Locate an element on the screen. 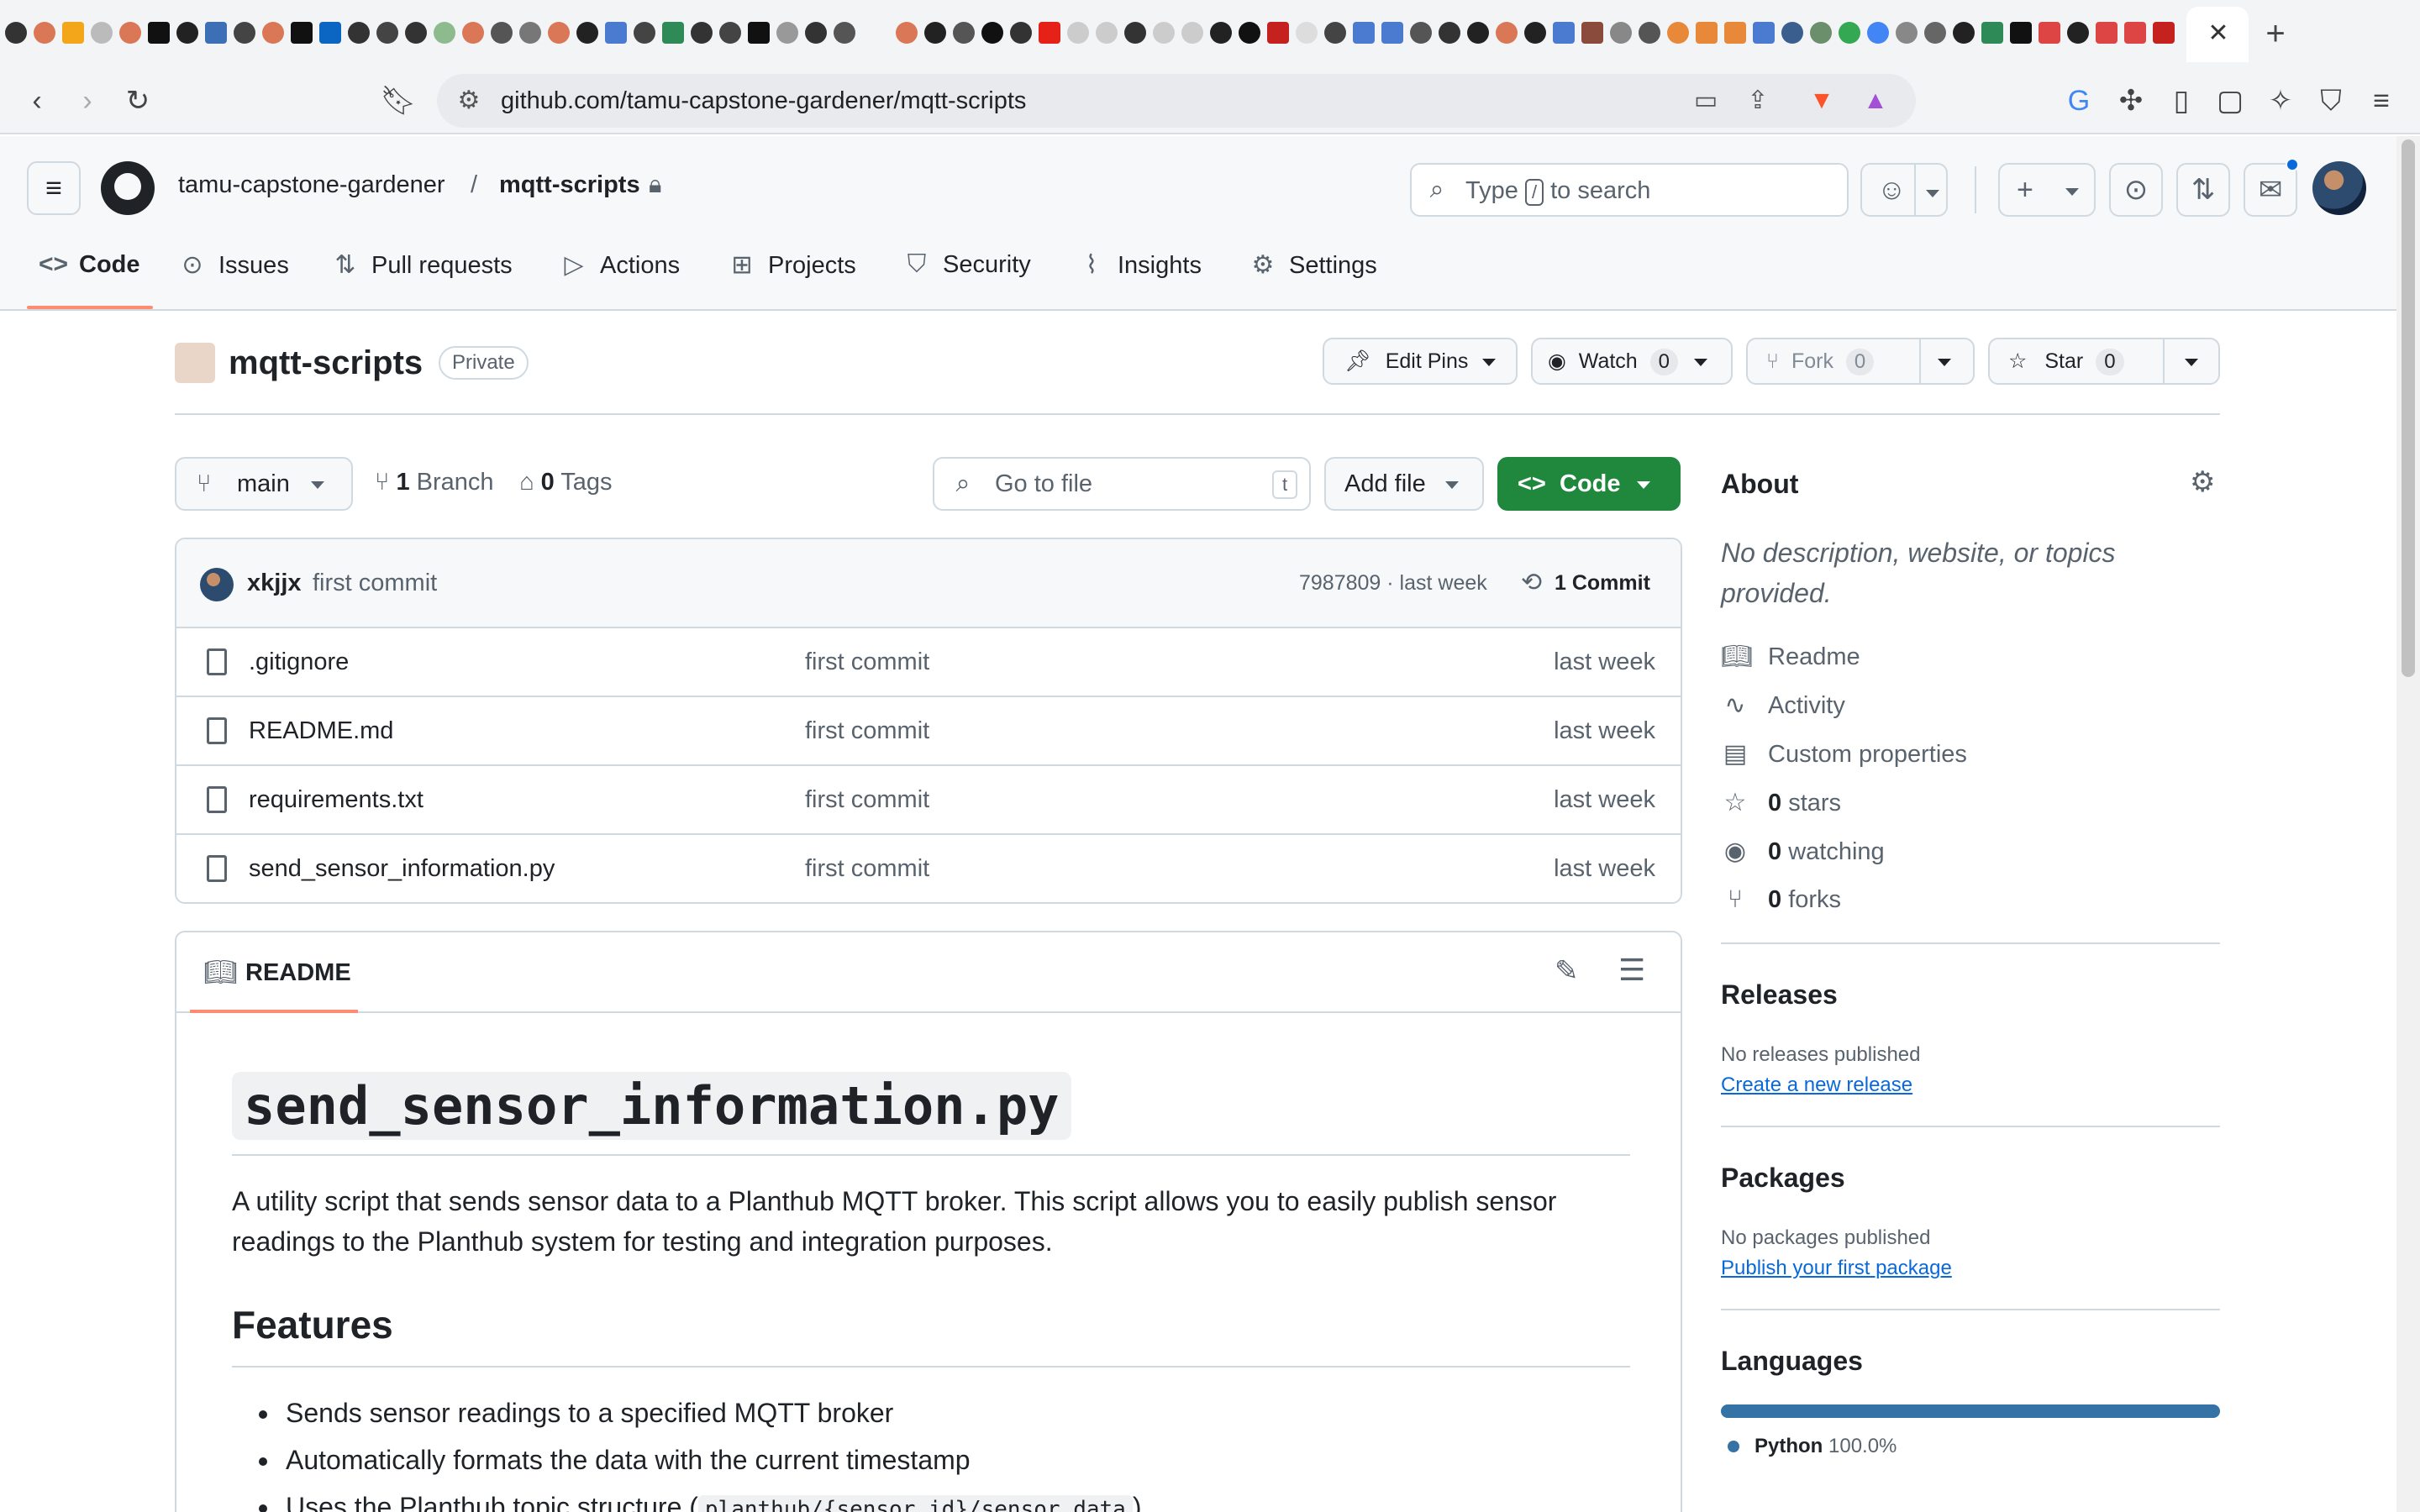 The width and height of the screenshot is (2420, 1512). table-row: requirements.txt first commit last week is located at coordinates (929, 800).